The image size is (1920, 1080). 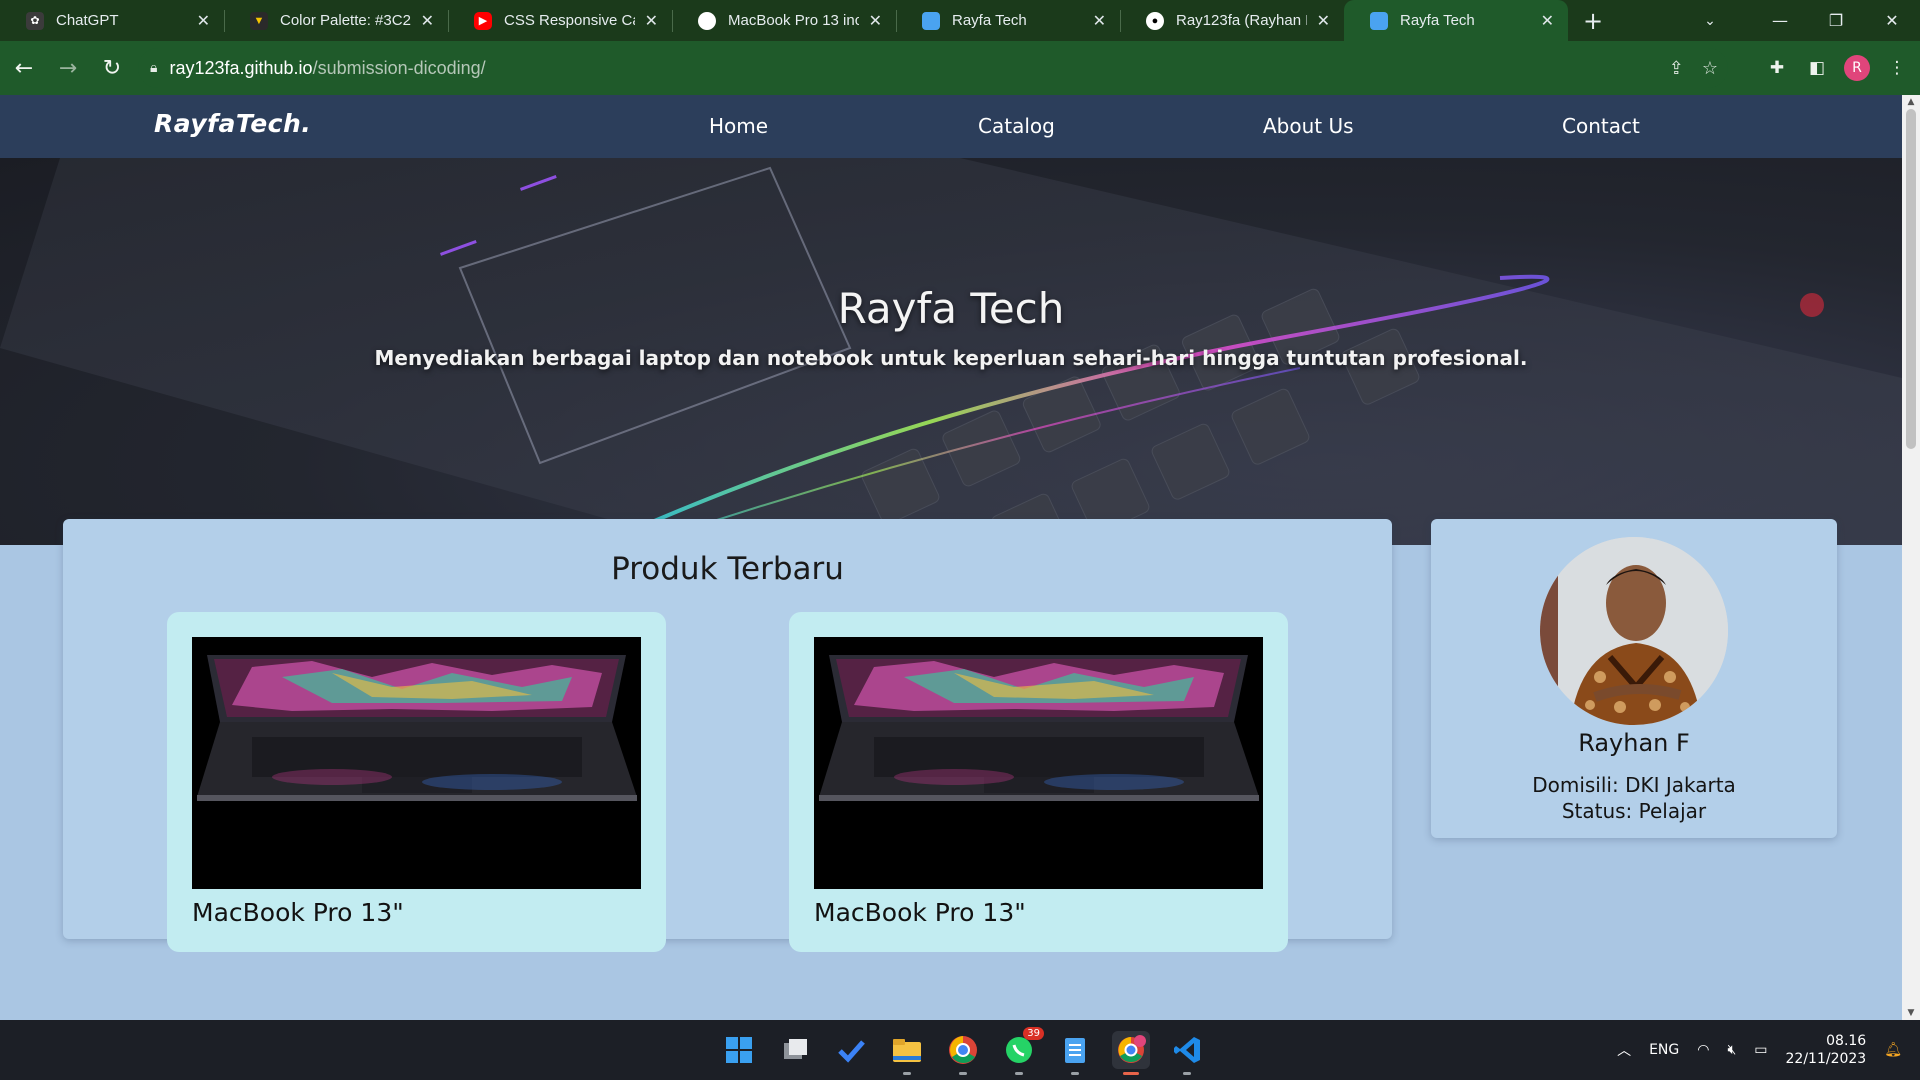 I want to click on share-icon: ⇪, so click(x=1676, y=68).